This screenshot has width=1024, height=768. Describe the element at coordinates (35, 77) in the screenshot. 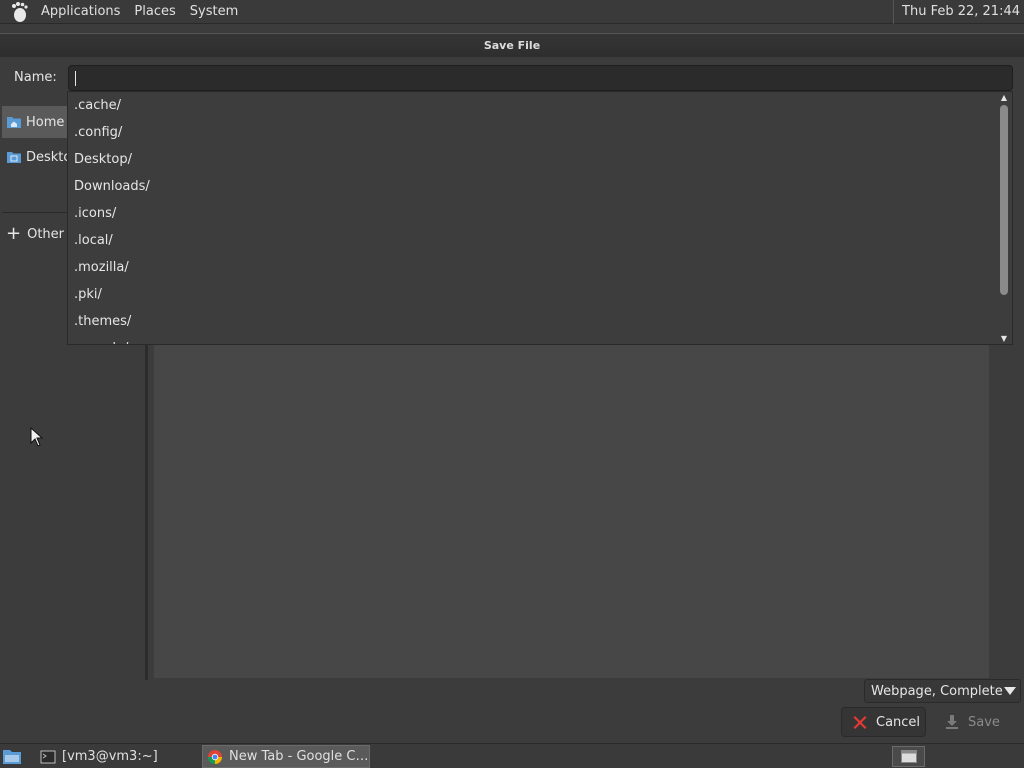

I see `name-label: Name:` at that location.